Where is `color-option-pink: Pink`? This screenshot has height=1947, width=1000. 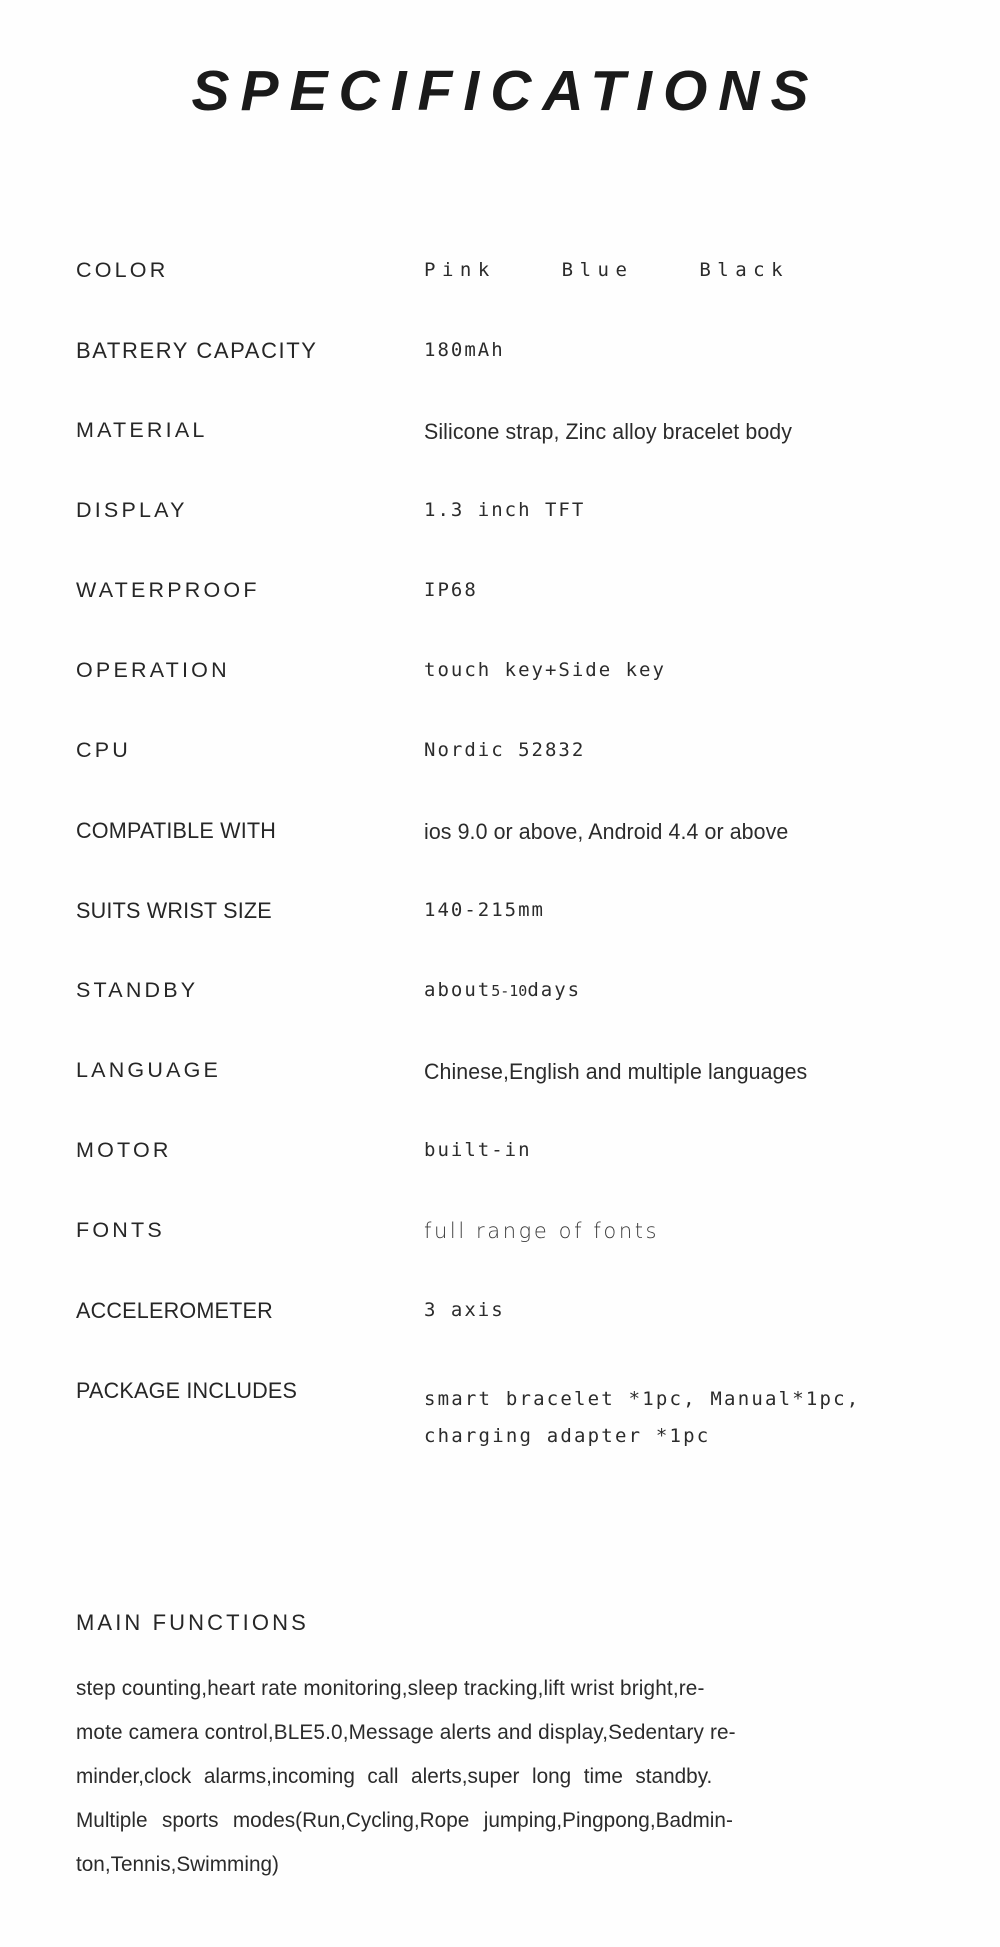 color-option-pink: Pink is located at coordinates (460, 270).